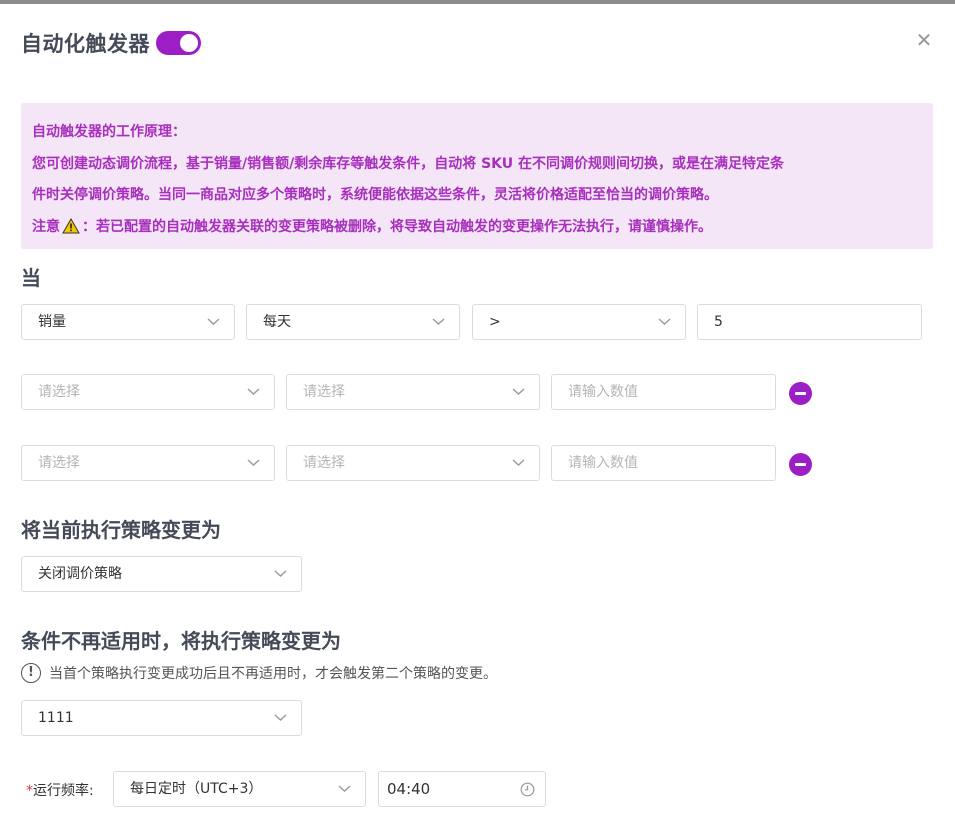 Image resolution: width=955 pixels, height=817 pixels. What do you see at coordinates (273, 674) in the screenshot?
I see `fallback-info-text: 当首个策略执行变更成功后且不再适用时，才会触发第二个策略的变更。` at bounding box center [273, 674].